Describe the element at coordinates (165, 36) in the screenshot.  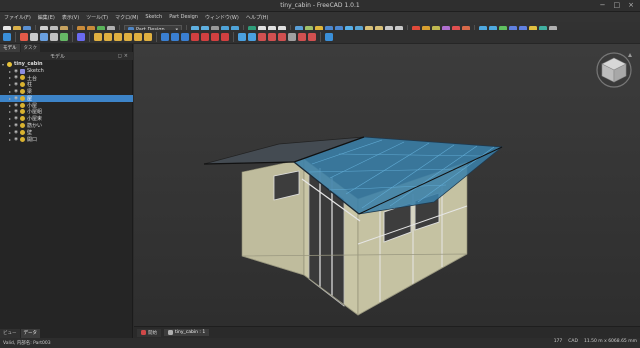
I see `subtractive-pocket-icon` at that location.